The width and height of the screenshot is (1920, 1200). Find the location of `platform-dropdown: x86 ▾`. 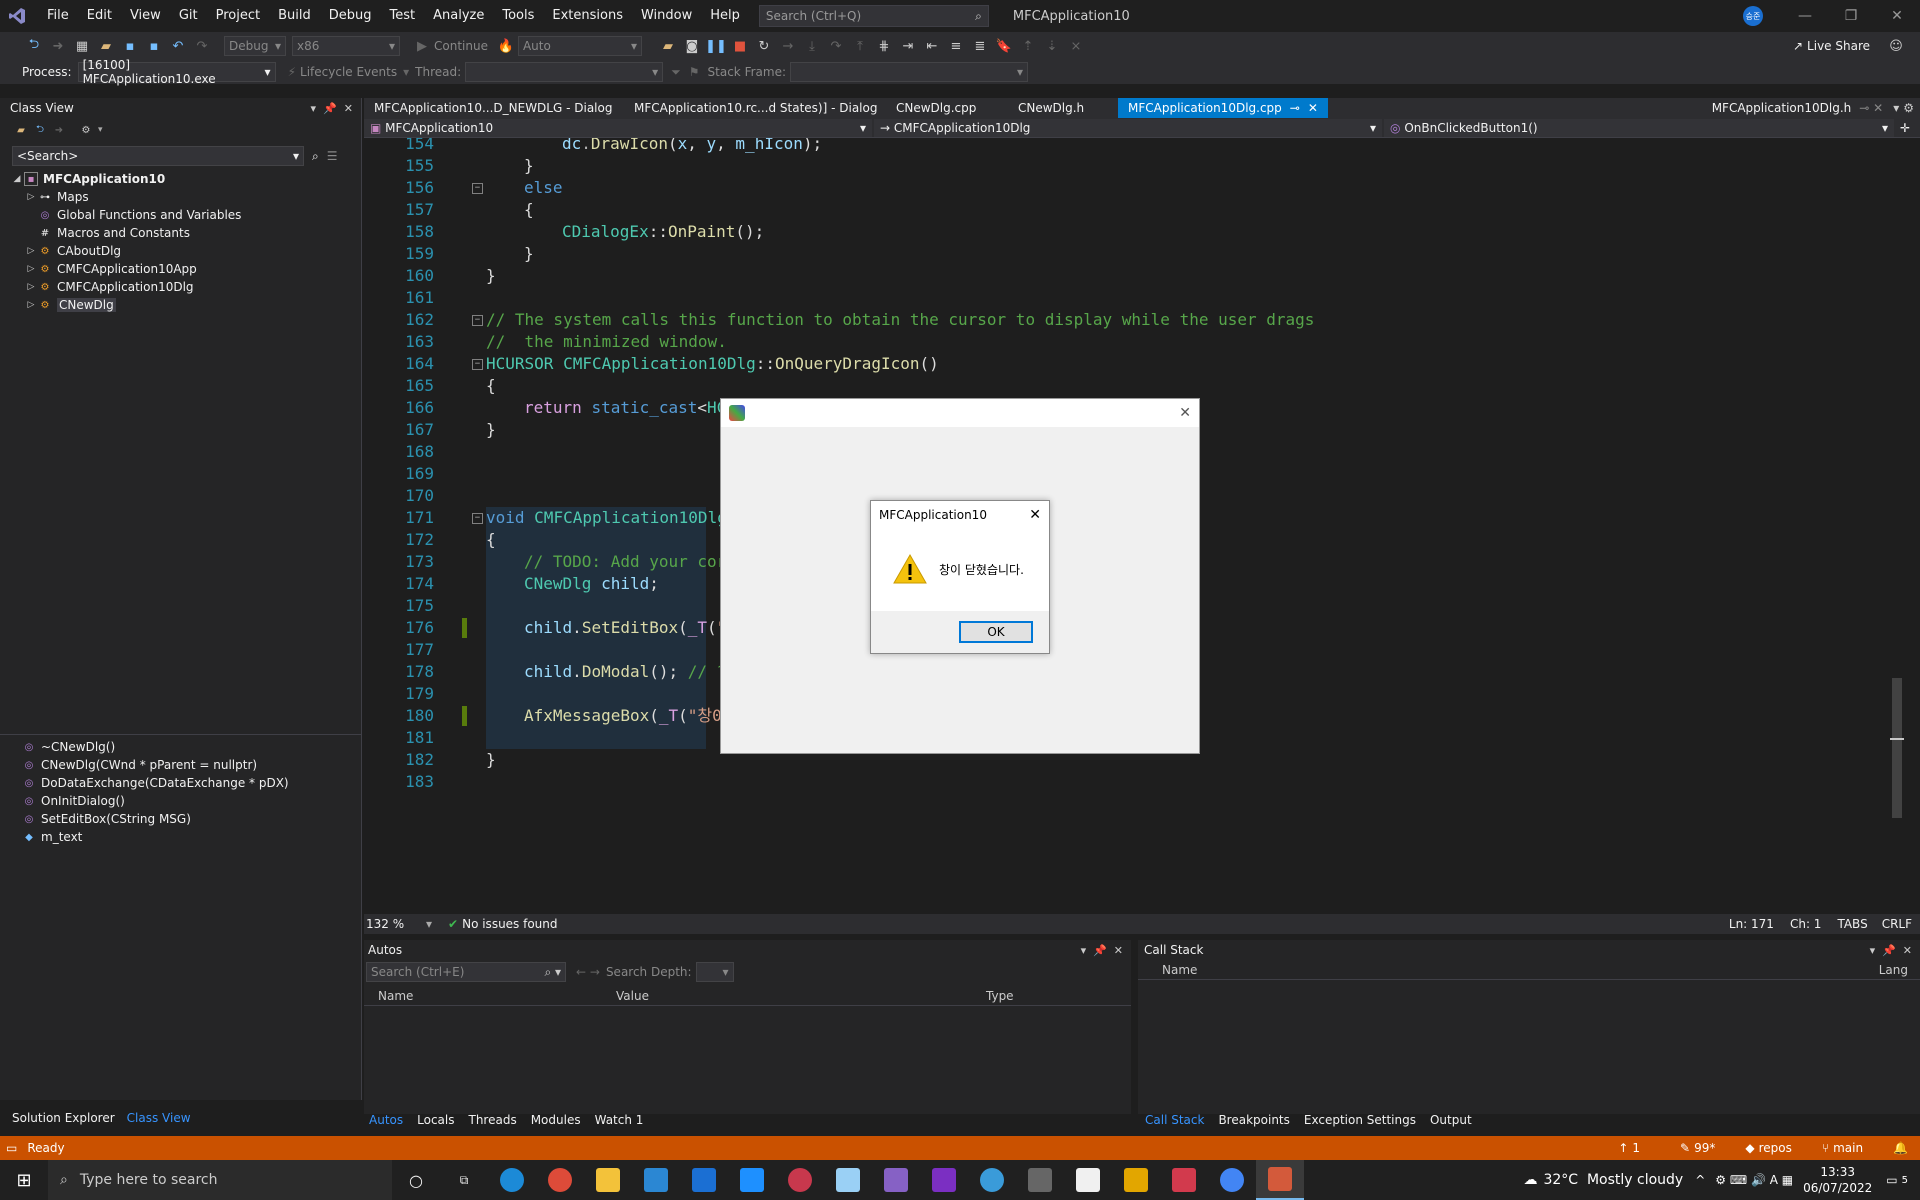

platform-dropdown: x86 ▾ is located at coordinates (346, 46).